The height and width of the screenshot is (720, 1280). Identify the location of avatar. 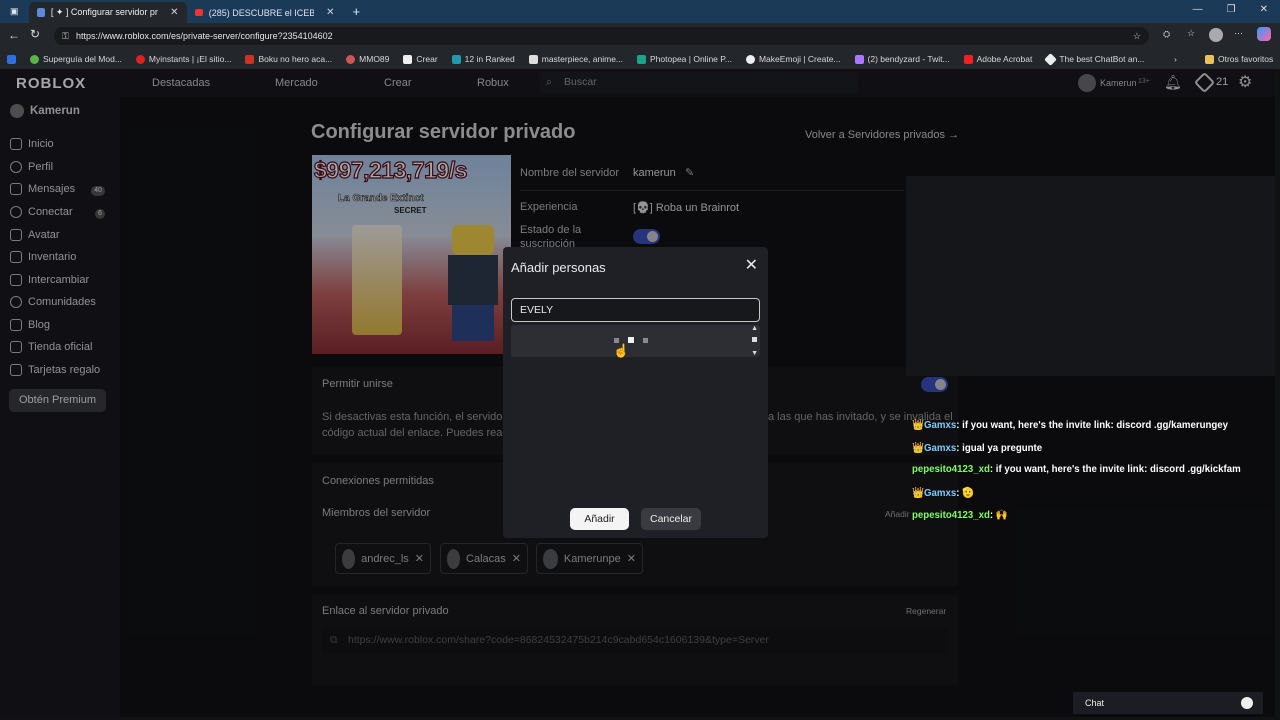
(1216, 35).